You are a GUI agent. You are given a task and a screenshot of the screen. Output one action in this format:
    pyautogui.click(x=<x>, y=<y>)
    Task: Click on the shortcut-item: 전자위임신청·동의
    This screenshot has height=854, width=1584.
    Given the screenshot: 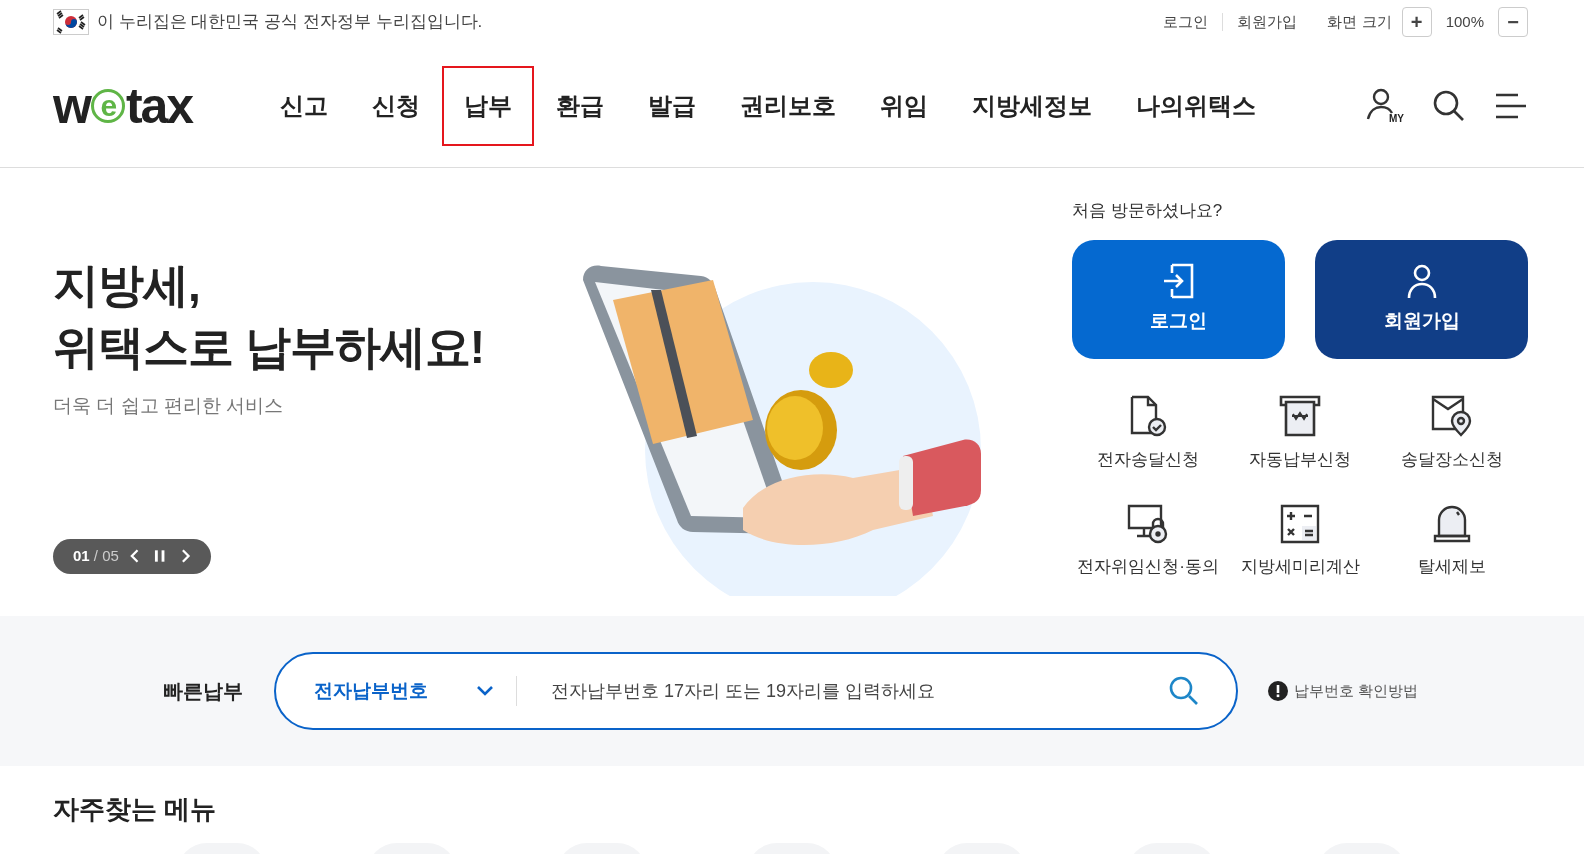 What is the action you would take?
    pyautogui.click(x=1148, y=540)
    